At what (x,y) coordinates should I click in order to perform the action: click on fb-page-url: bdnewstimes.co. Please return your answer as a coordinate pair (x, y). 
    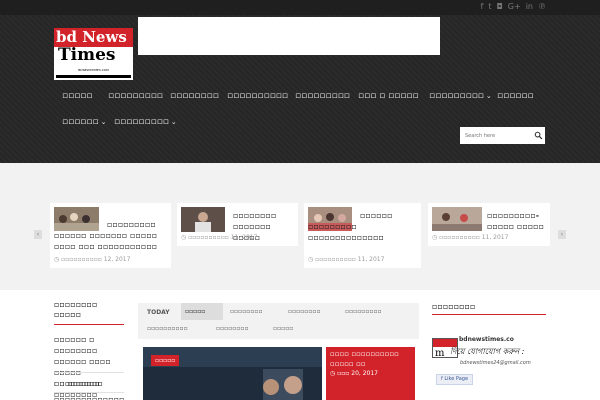
    Looking at the image, I should click on (486, 339).